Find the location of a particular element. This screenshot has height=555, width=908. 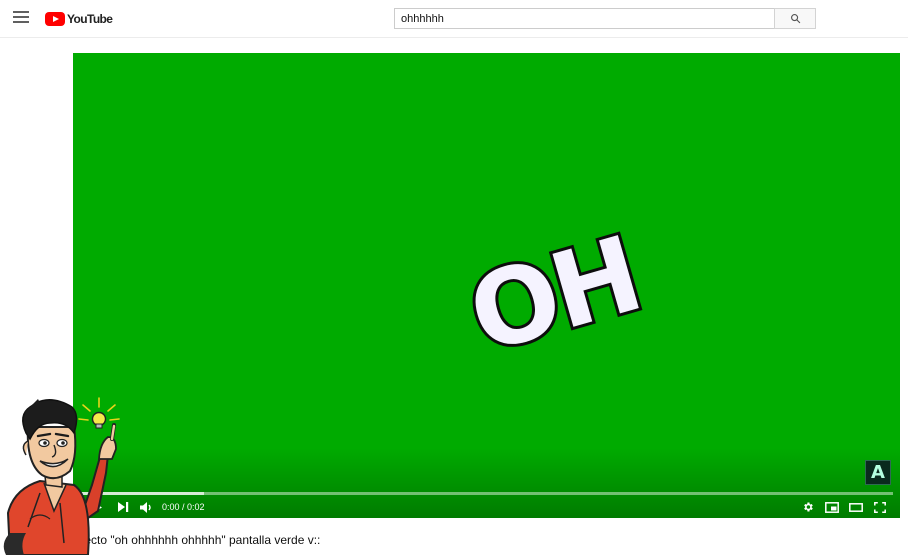

search-button is located at coordinates (795, 18).